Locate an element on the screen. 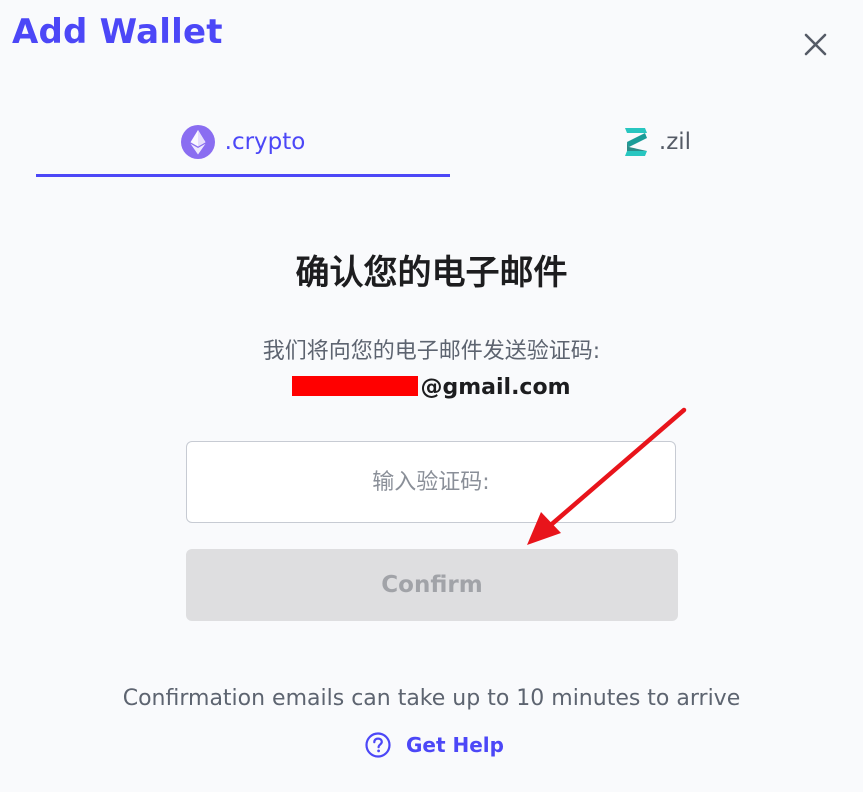  tab-zil-label: .zil is located at coordinates (675, 142).